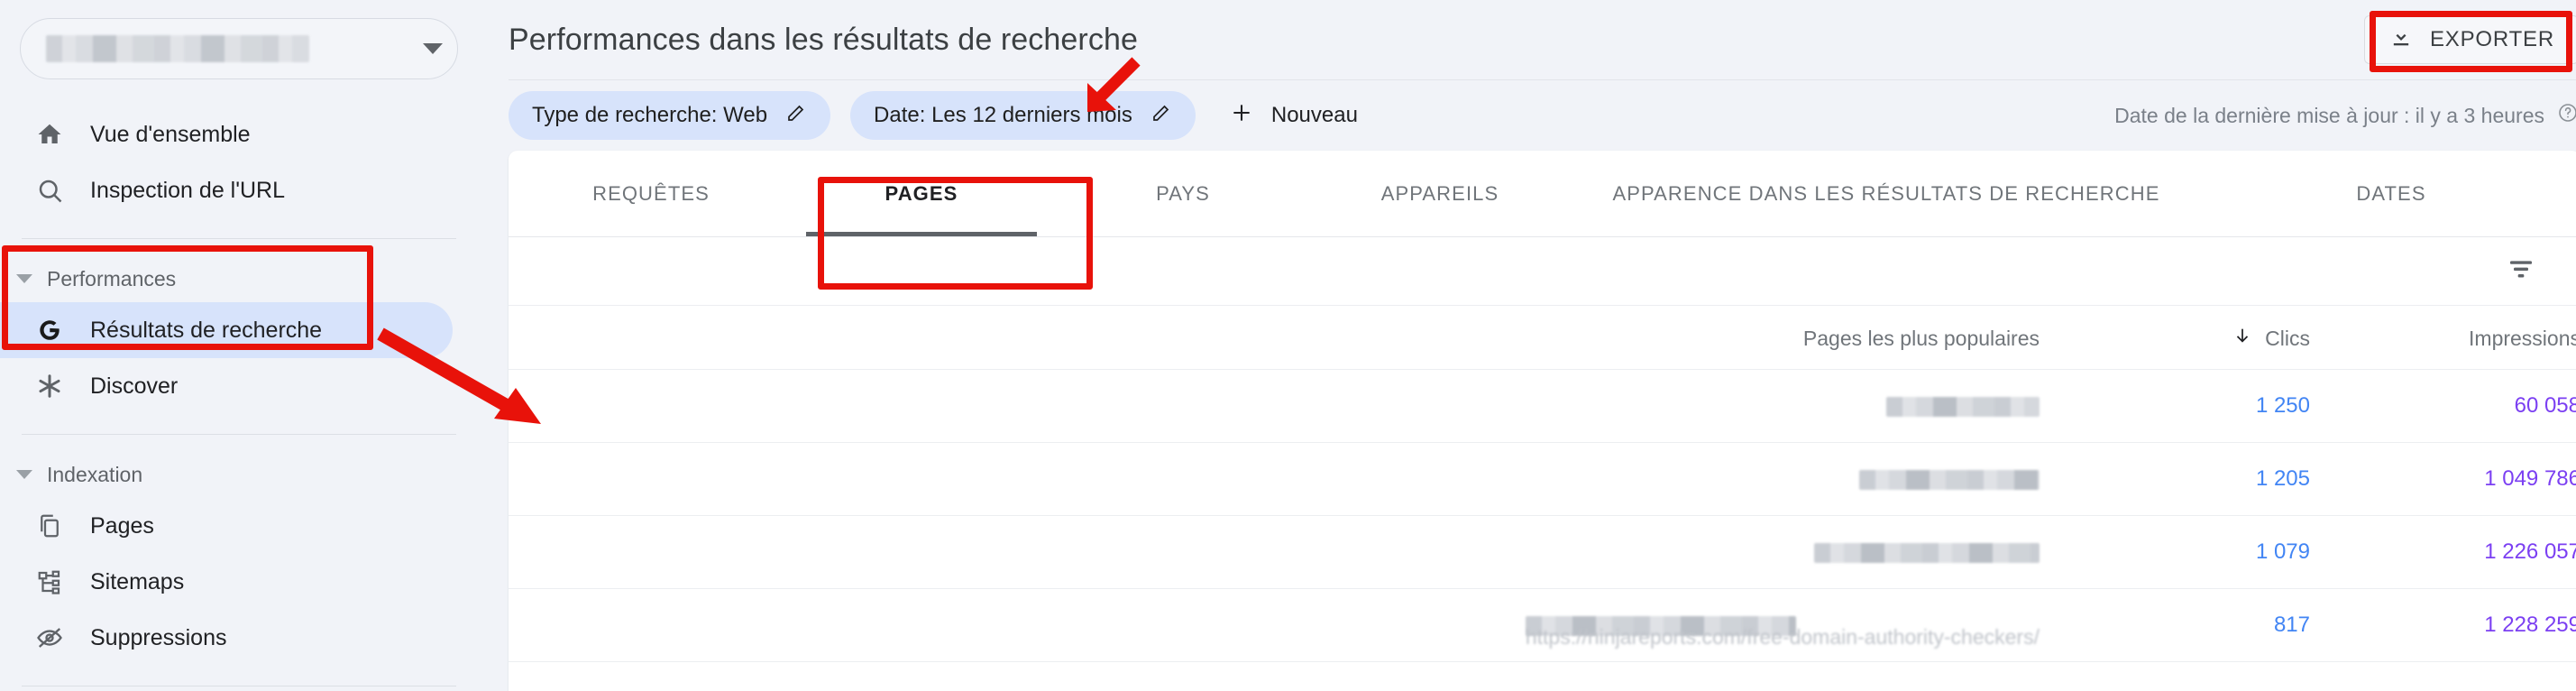  What do you see at coordinates (1542, 271) in the screenshot?
I see `table-filter-row` at bounding box center [1542, 271].